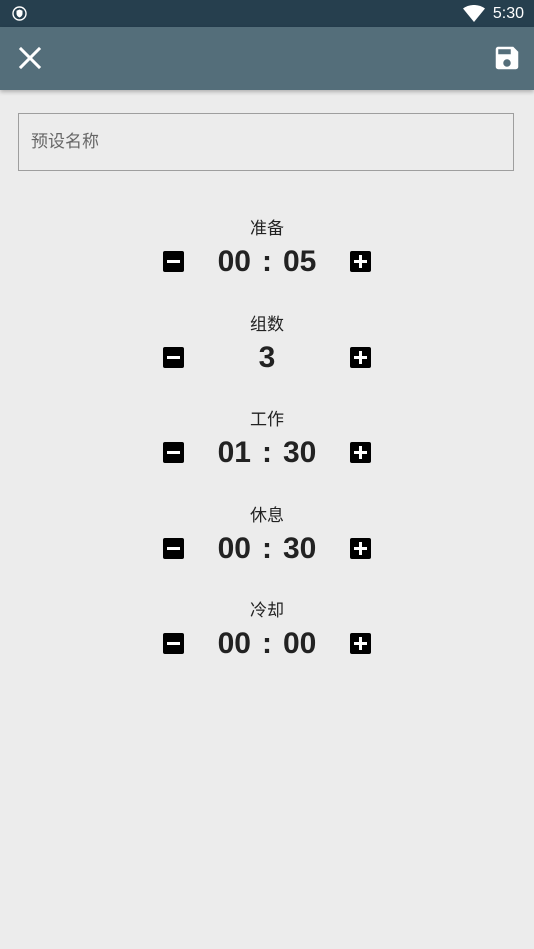  I want to click on close-icon, so click(30, 58).